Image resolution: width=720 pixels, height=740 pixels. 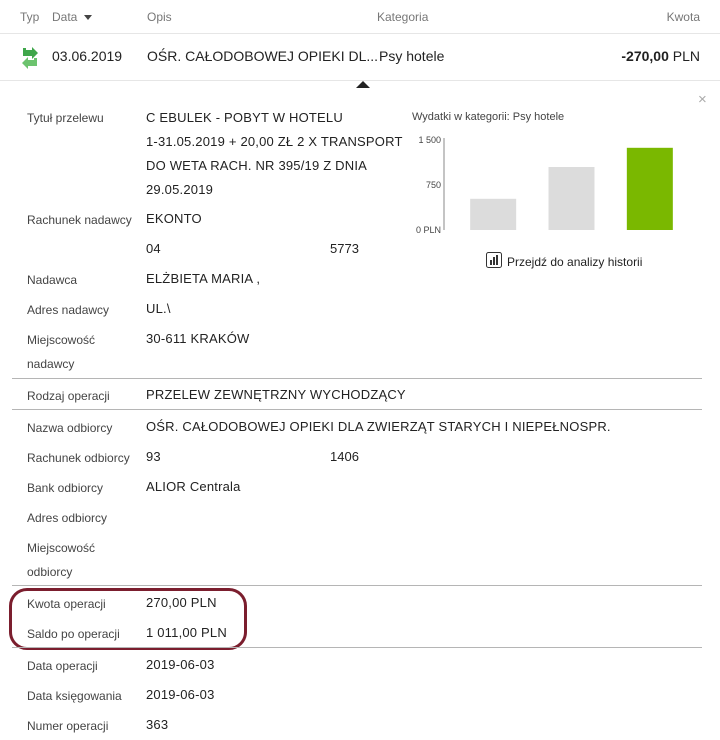 What do you see at coordinates (344, 248) in the screenshot?
I see `rachunek-nadawcy-number-end: 5773` at bounding box center [344, 248].